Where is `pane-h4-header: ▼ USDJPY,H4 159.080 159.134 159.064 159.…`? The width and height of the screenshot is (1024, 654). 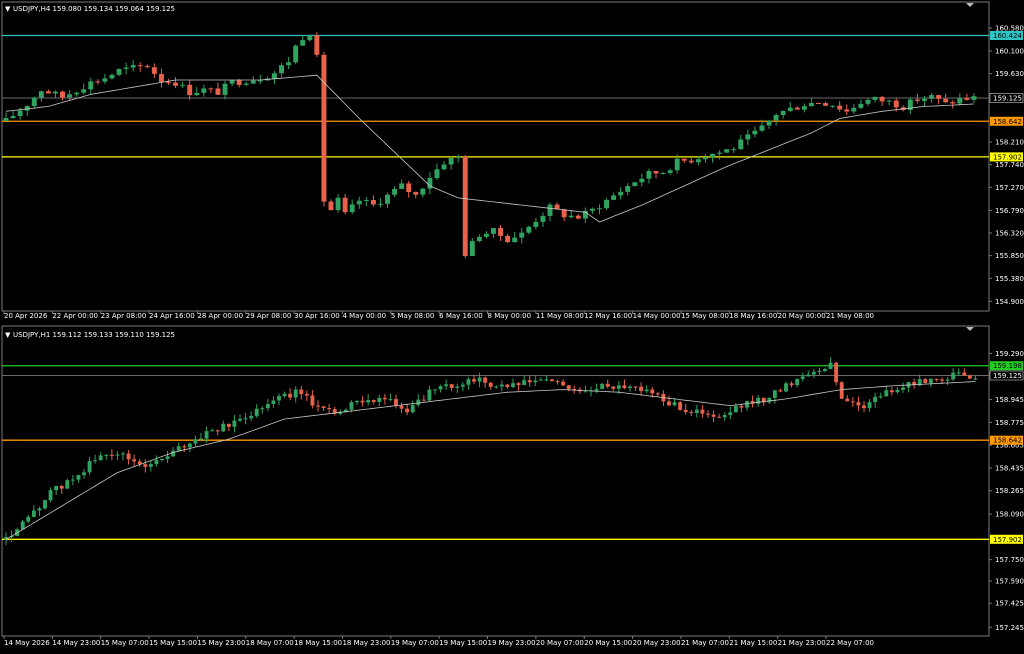 pane-h4-header: ▼ USDJPY,H4 159.080 159.134 159.064 159.… is located at coordinates (90, 9).